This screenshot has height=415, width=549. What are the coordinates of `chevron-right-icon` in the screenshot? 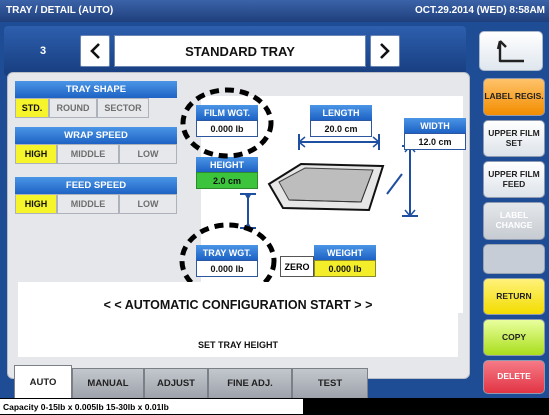 It's located at (385, 51).